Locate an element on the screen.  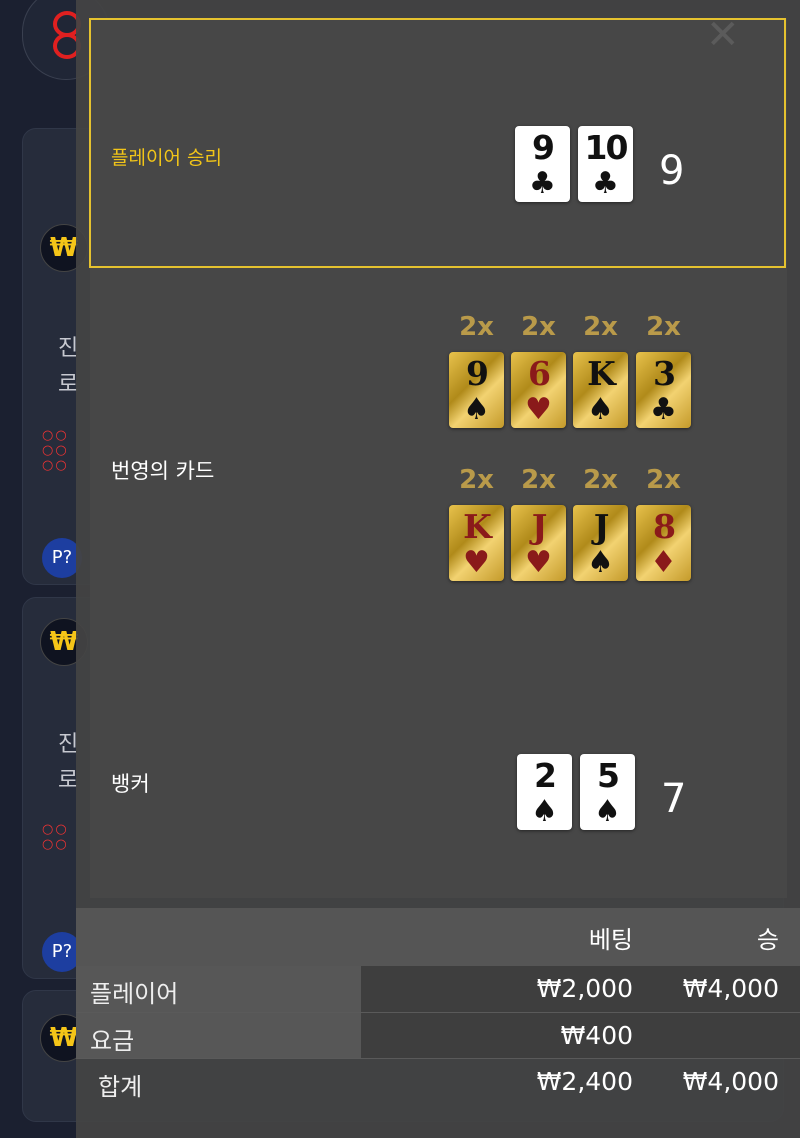
lucky-card: 8 ♦ is located at coordinates (663, 543).